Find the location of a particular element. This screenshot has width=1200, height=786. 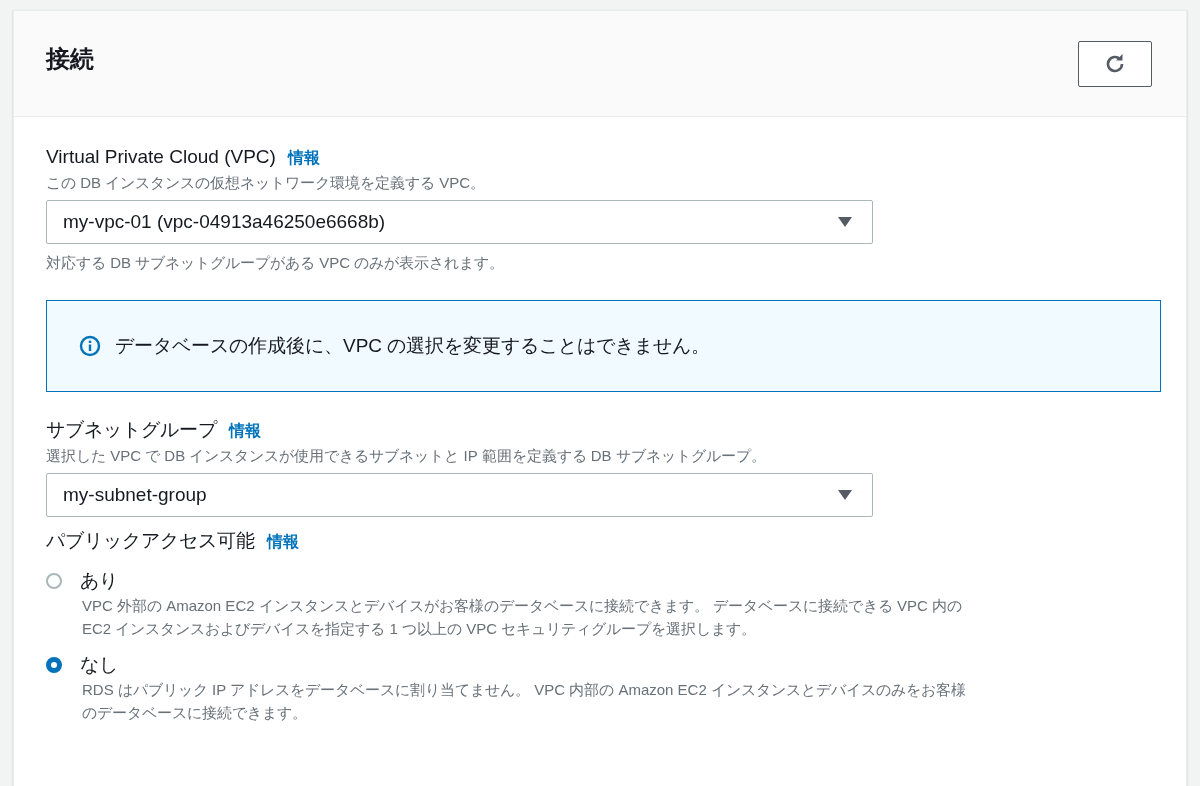

field-description: 選択した VPC で DB インスタンスが使用できるサブネットと IP 範囲を定義する DB サブネットグループ。 is located at coordinates (406, 456).